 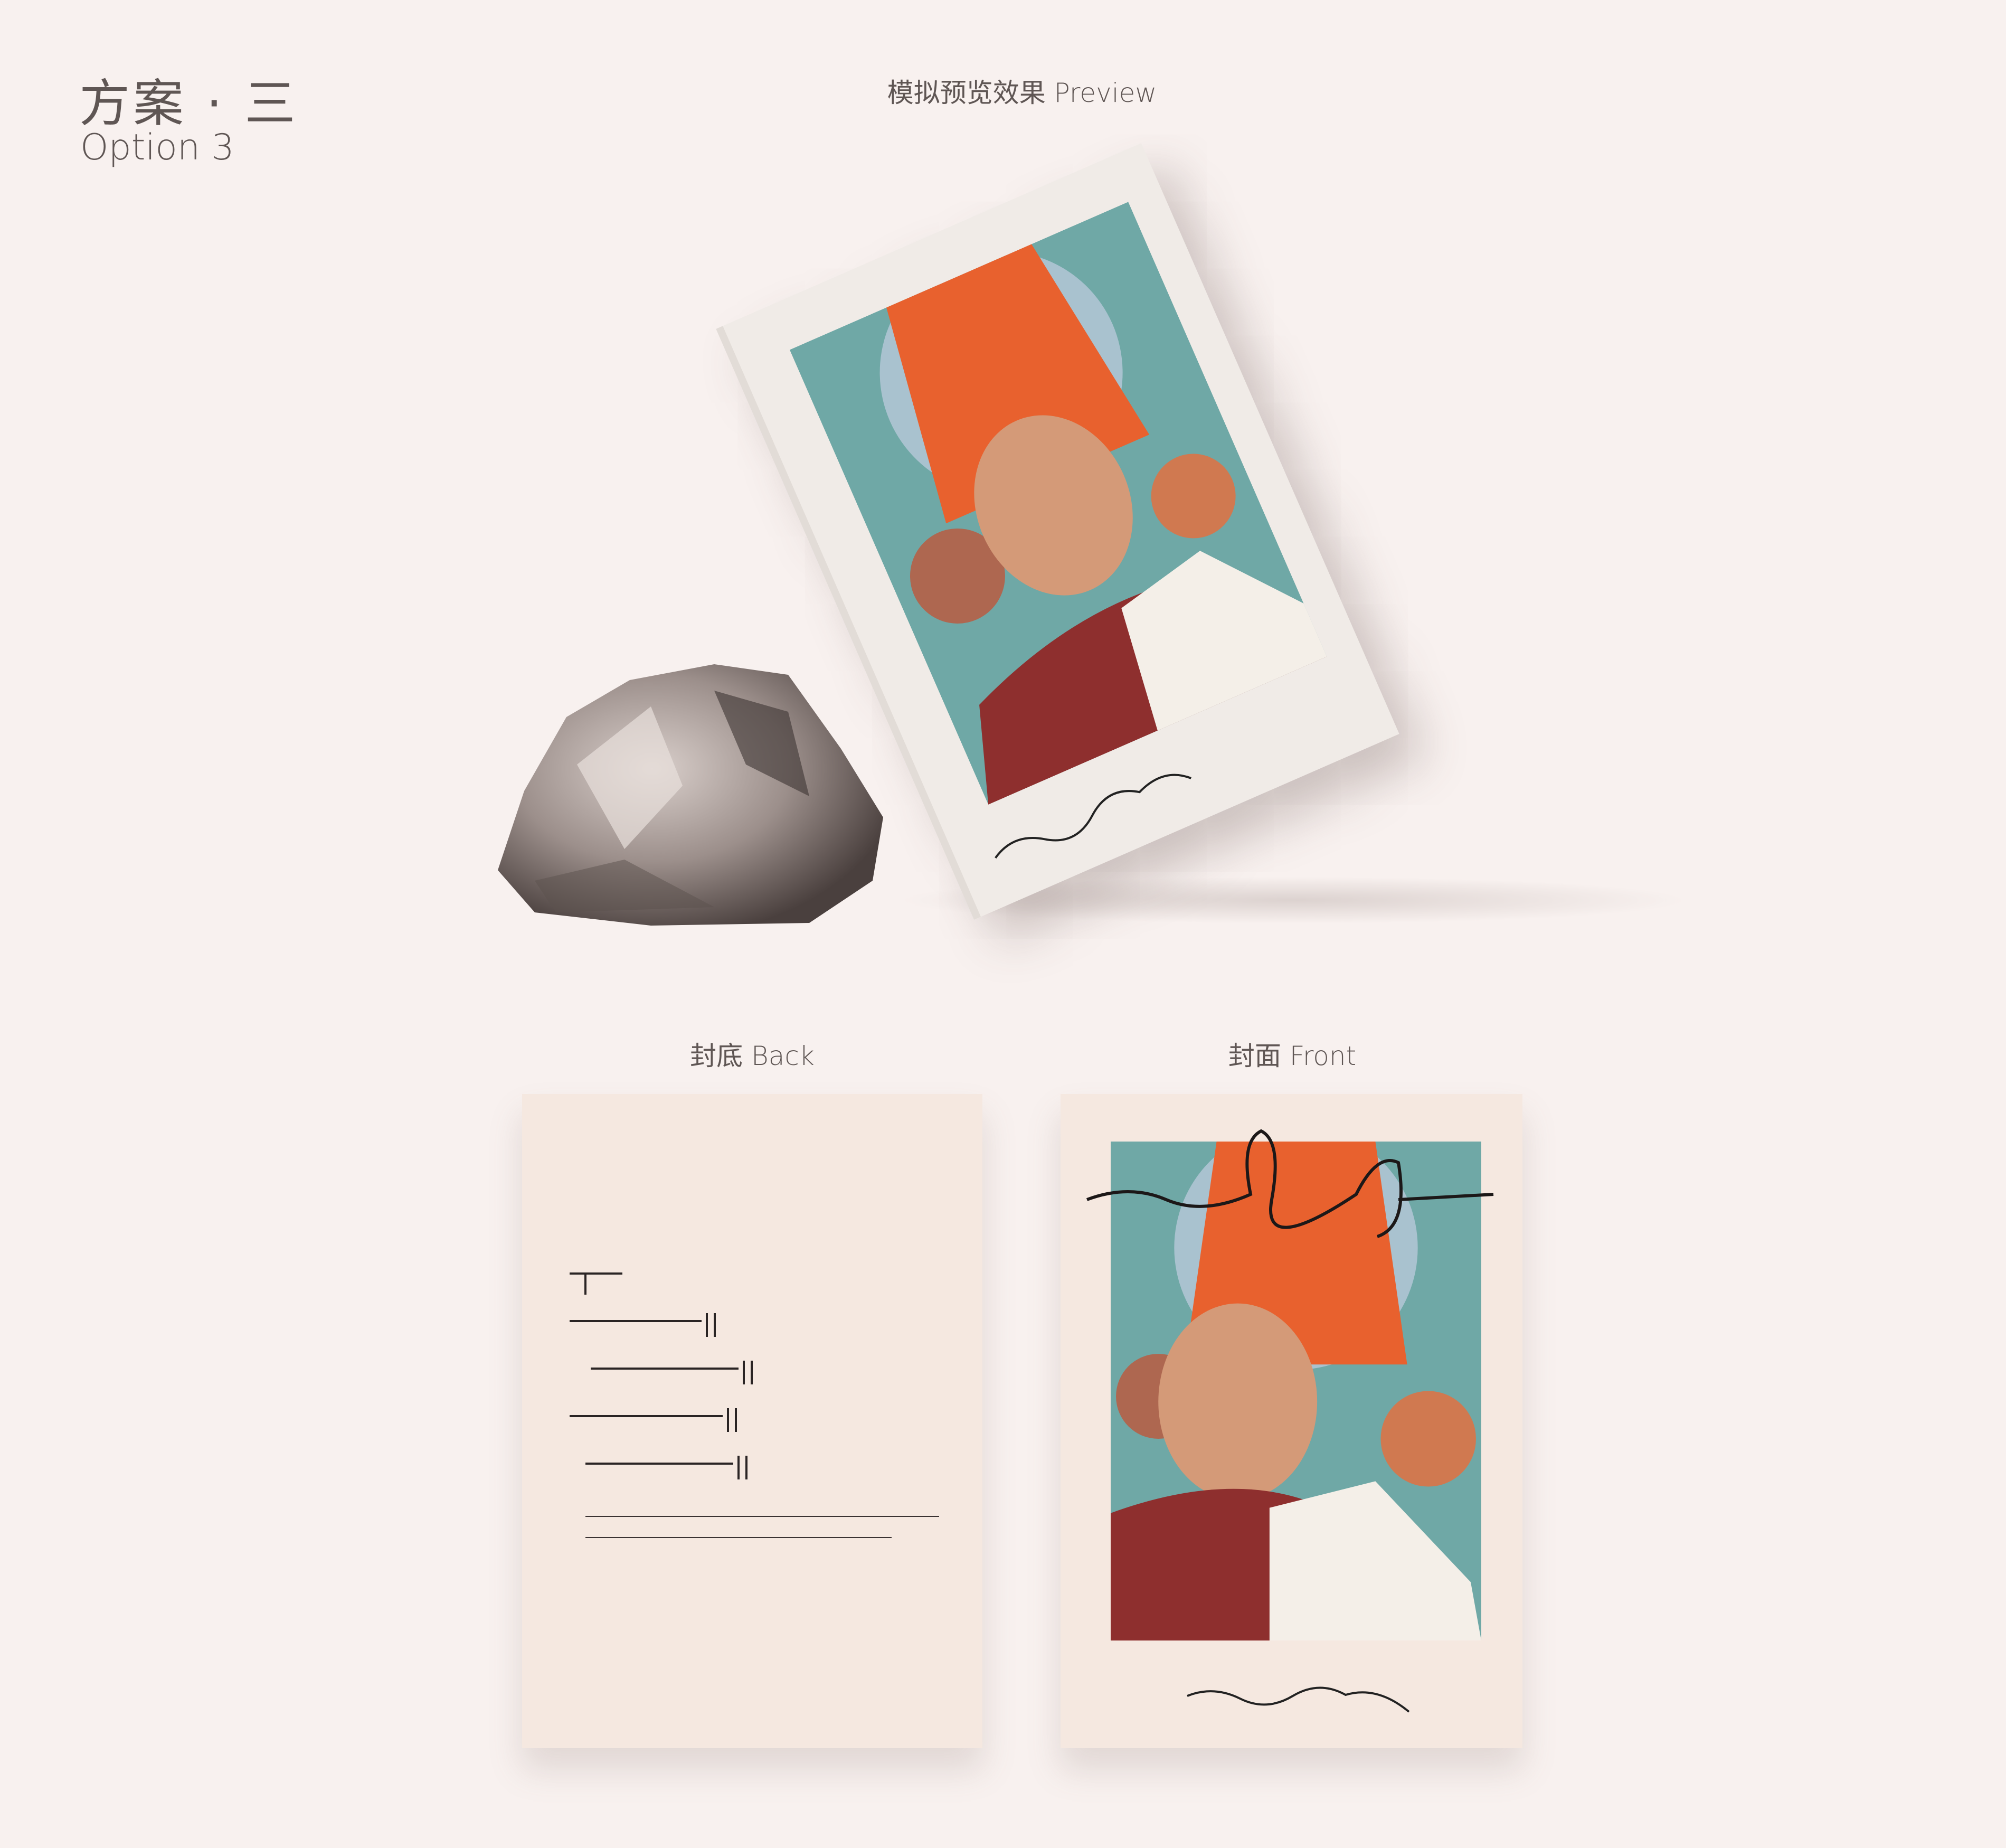 What do you see at coordinates (753, 1056) in the screenshot?
I see `back-label: 封底 Back` at bounding box center [753, 1056].